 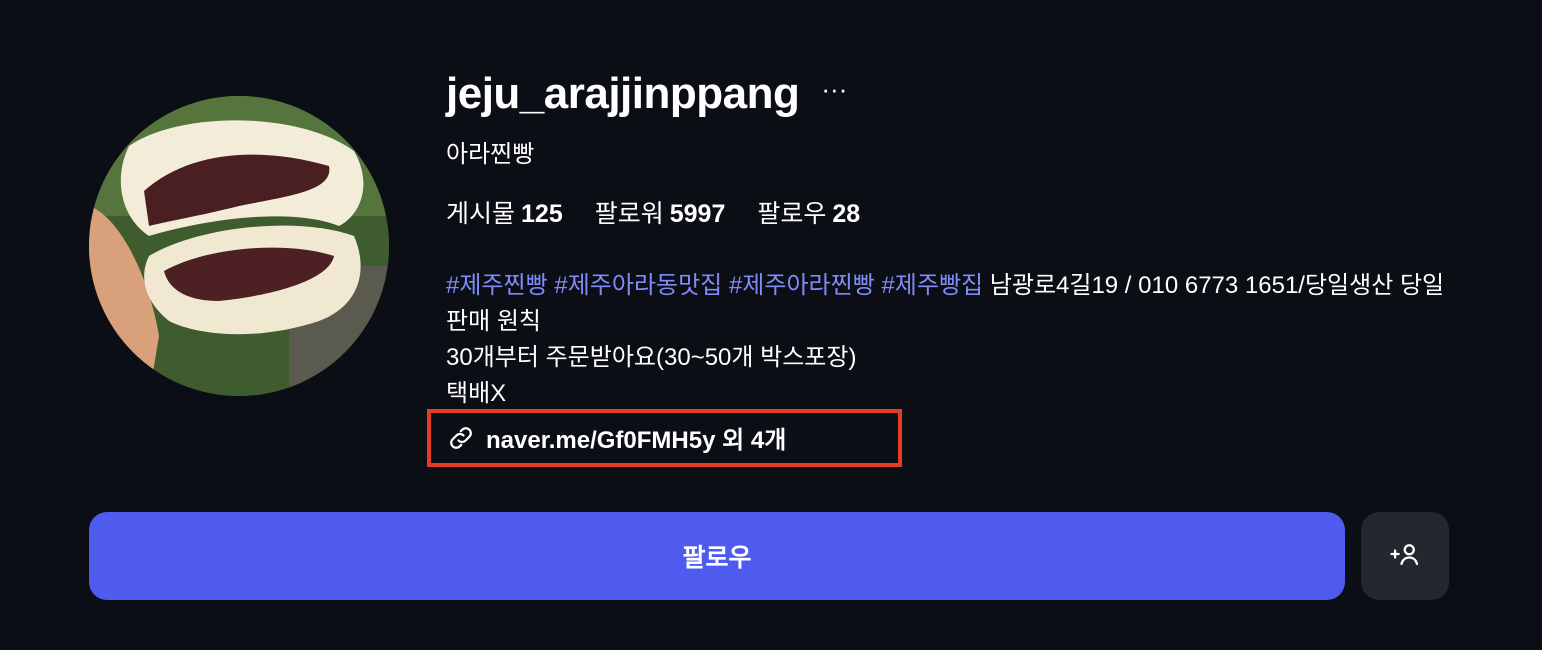 What do you see at coordinates (623, 93) in the screenshot?
I see `username: jeju_arajjinppang` at bounding box center [623, 93].